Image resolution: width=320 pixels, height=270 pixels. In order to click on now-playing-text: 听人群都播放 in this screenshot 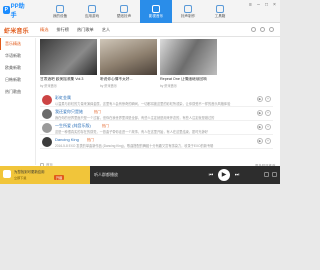, I will do `click(106, 174)`.